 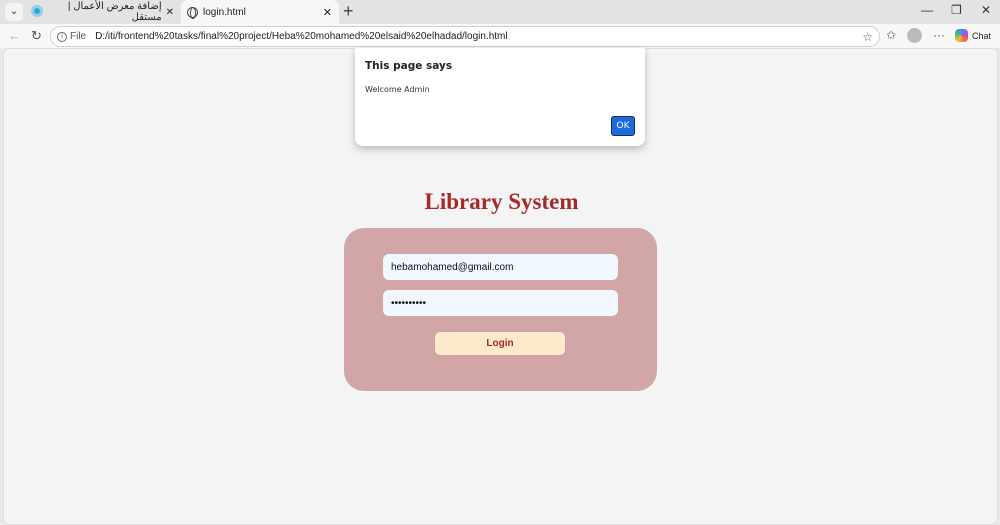 I want to click on chat-label: Chat, so click(x=982, y=35).